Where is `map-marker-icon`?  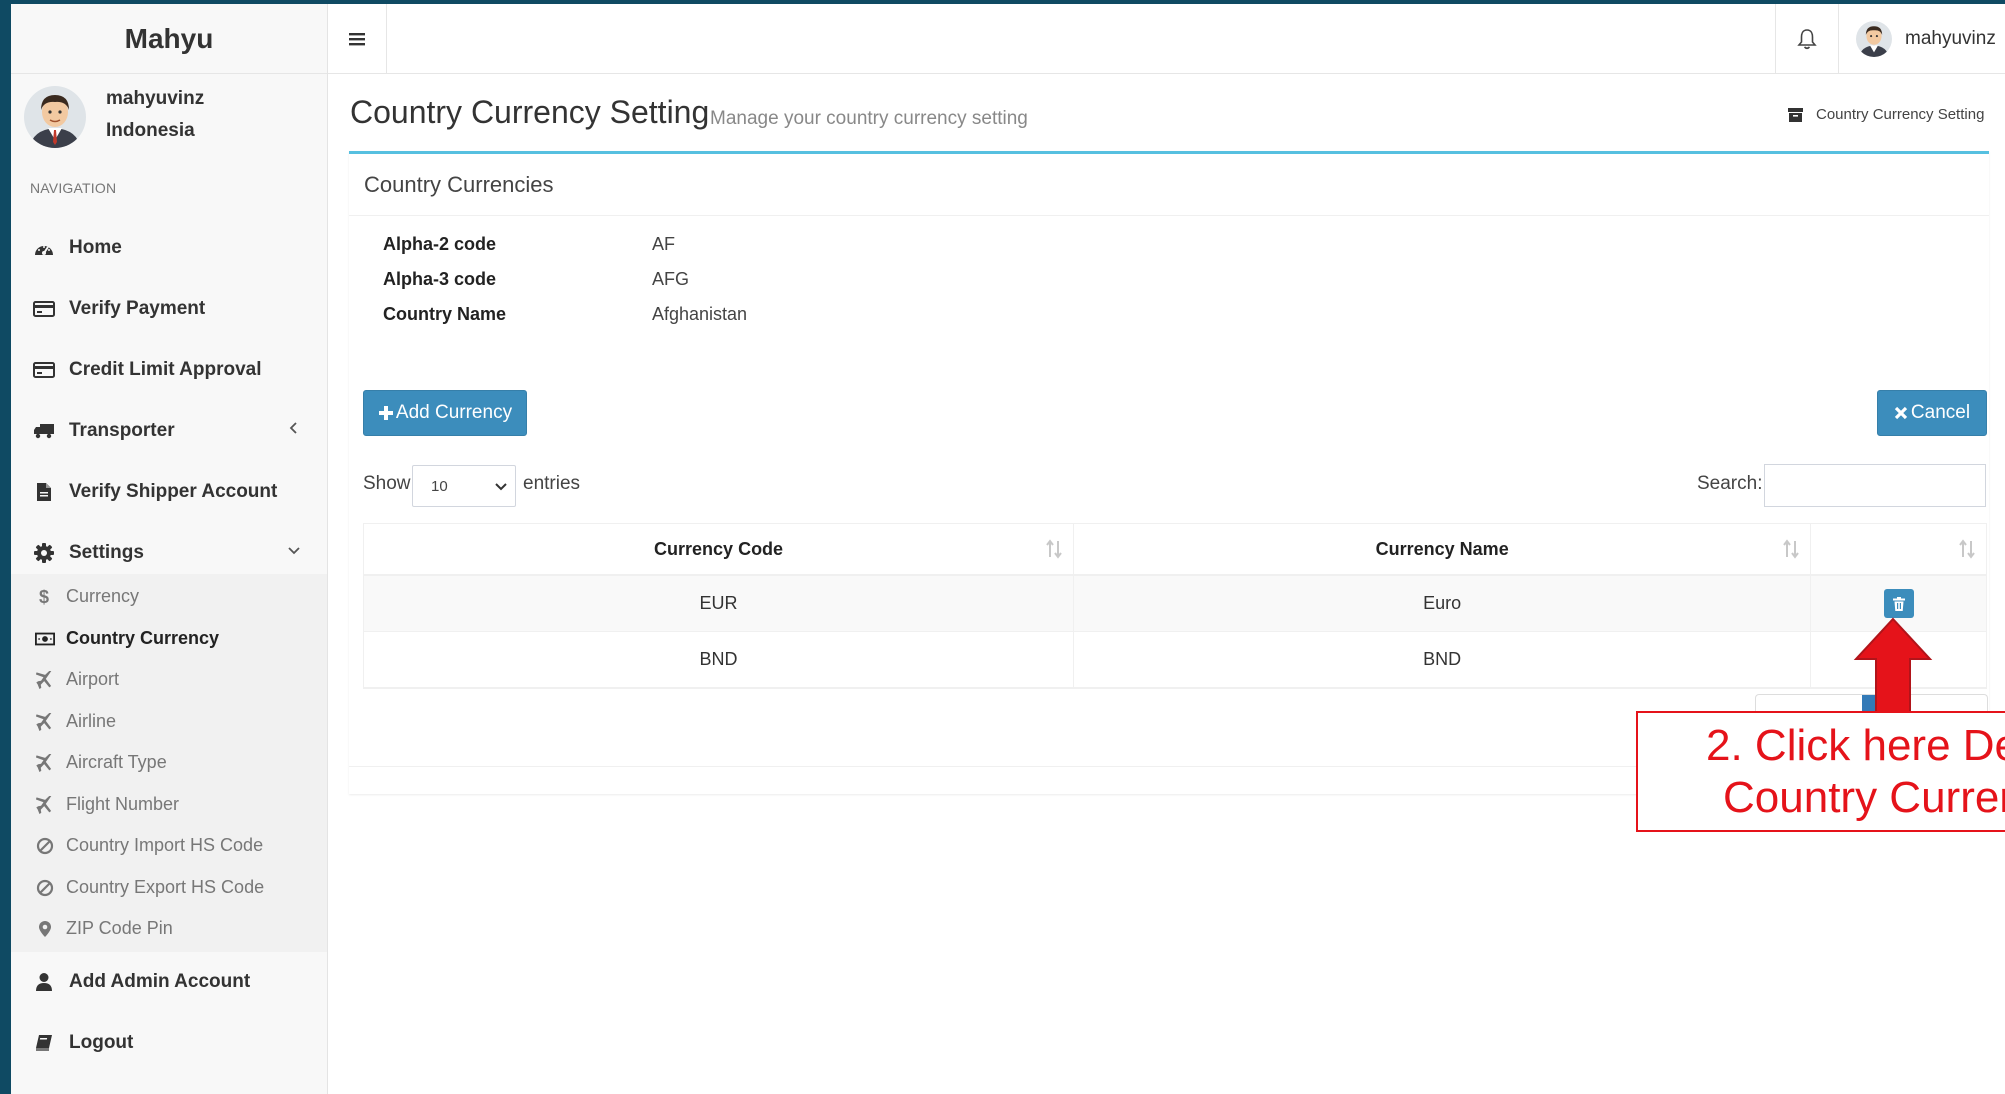 map-marker-icon is located at coordinates (45, 929).